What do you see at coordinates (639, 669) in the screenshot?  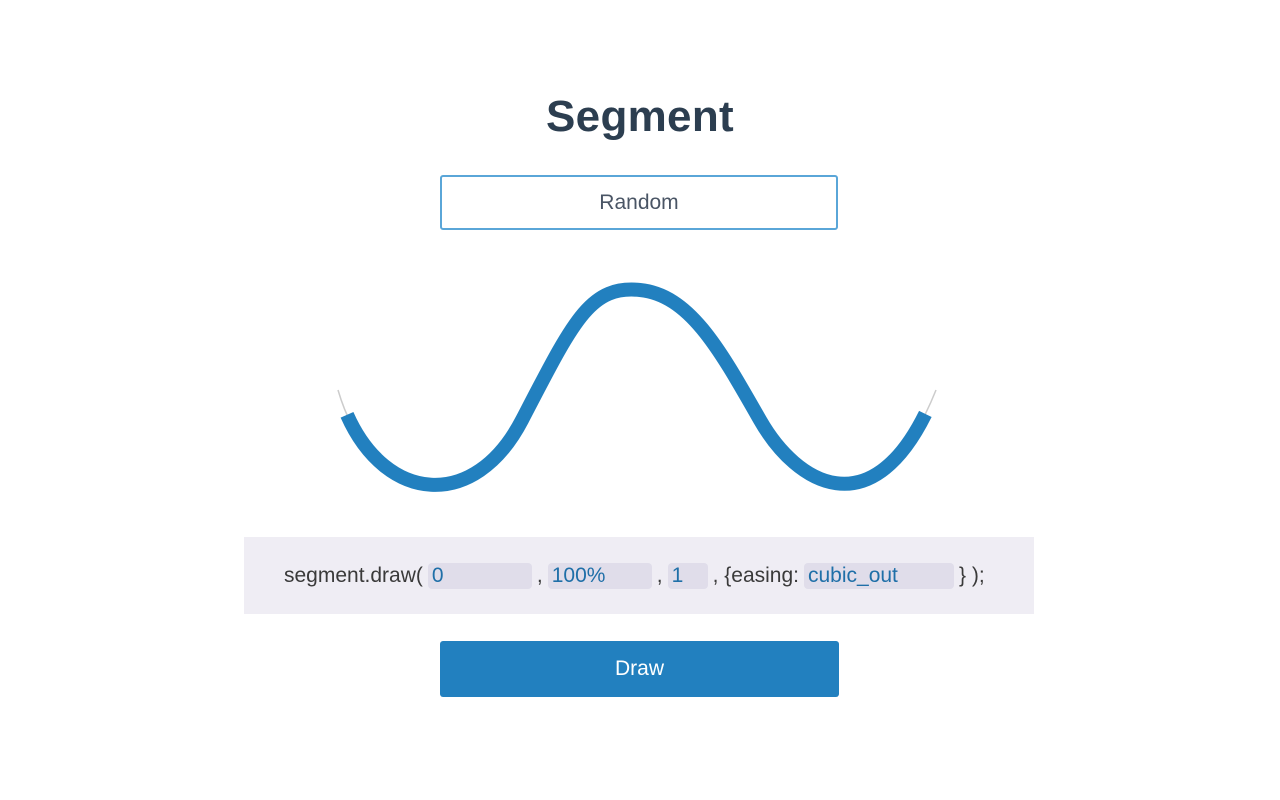 I see `draw-button: Draw` at bounding box center [639, 669].